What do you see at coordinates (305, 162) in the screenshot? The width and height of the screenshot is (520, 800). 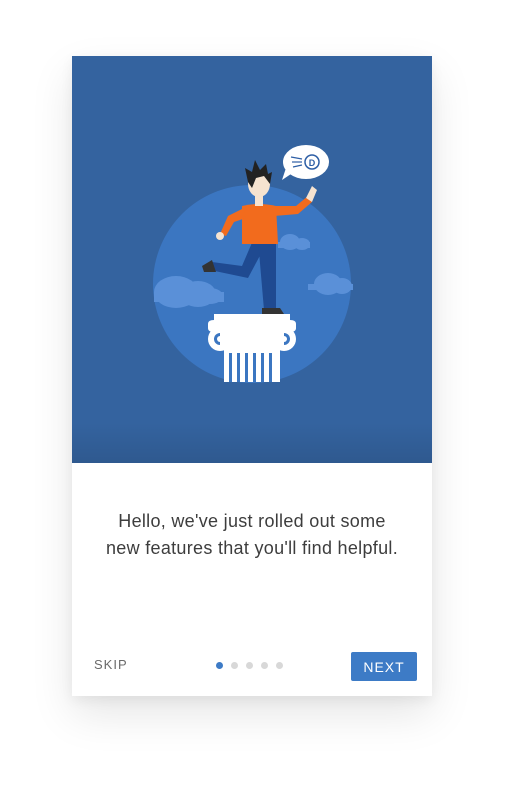 I see `speech-bubble-icon: D` at bounding box center [305, 162].